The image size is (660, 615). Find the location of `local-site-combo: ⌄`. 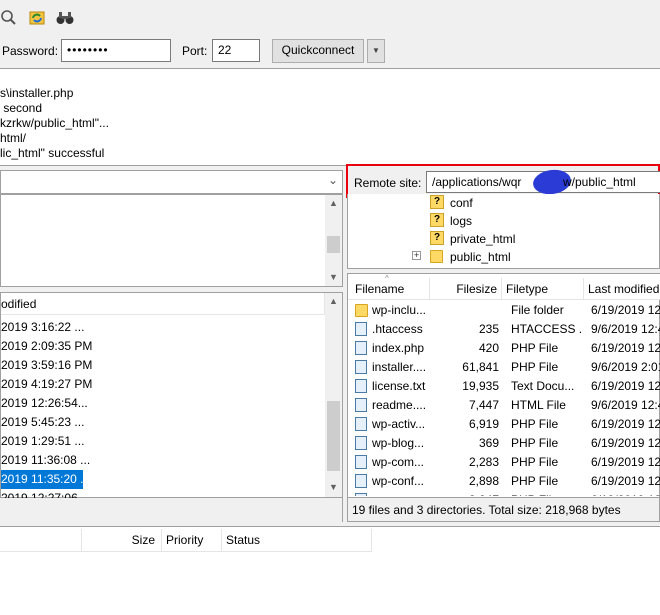

local-site-combo: ⌄ is located at coordinates (171, 182).